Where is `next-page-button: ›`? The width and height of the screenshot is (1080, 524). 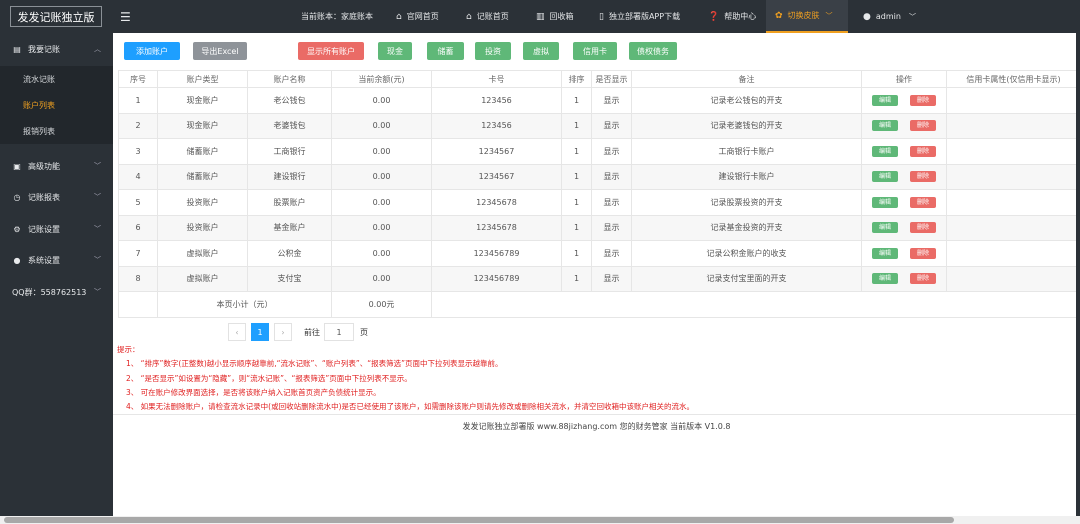 next-page-button: › is located at coordinates (283, 332).